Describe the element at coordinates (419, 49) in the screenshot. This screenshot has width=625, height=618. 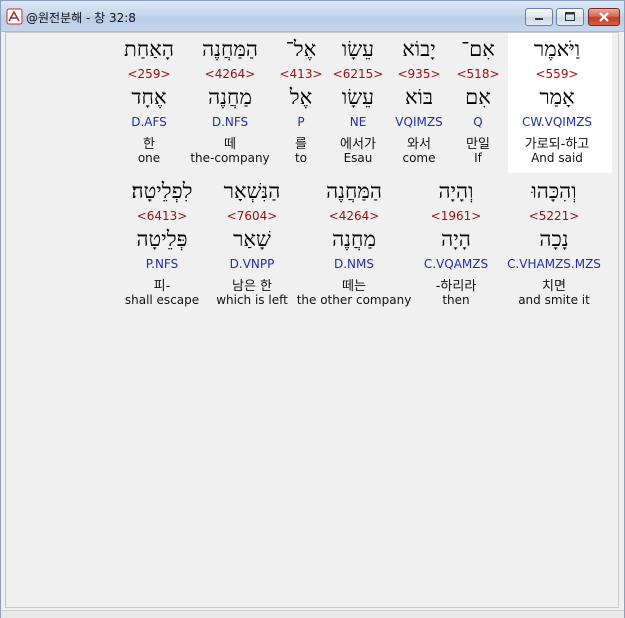
I see `hebrew-surface: יָבוֹא` at that location.